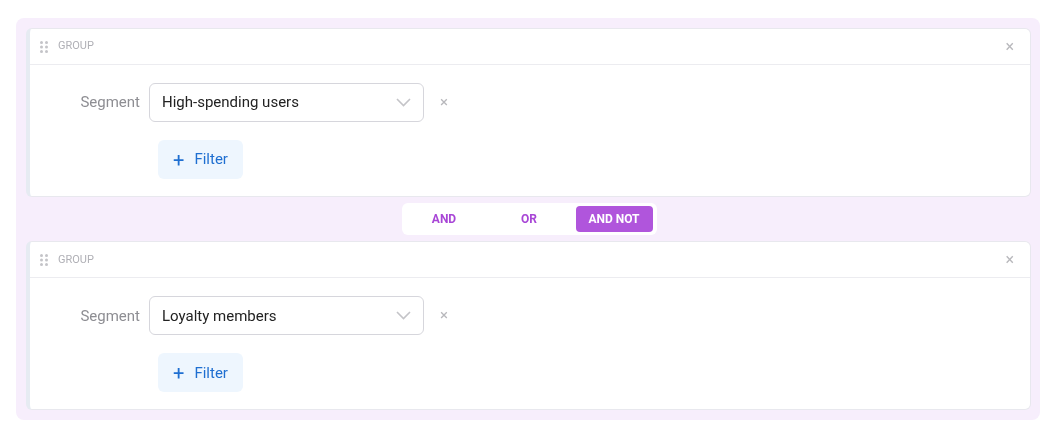 Image resolution: width=1060 pixels, height=431 pixels. I want to click on operator-tab: OR, so click(529, 219).